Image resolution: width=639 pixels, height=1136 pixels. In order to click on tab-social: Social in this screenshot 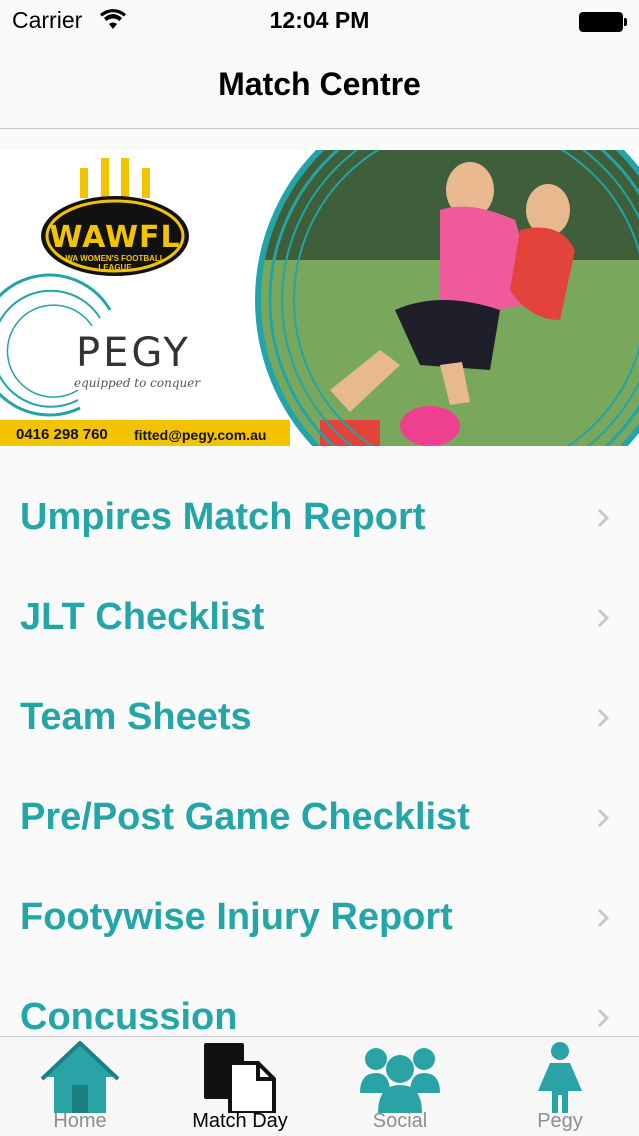, I will do `click(400, 1086)`.